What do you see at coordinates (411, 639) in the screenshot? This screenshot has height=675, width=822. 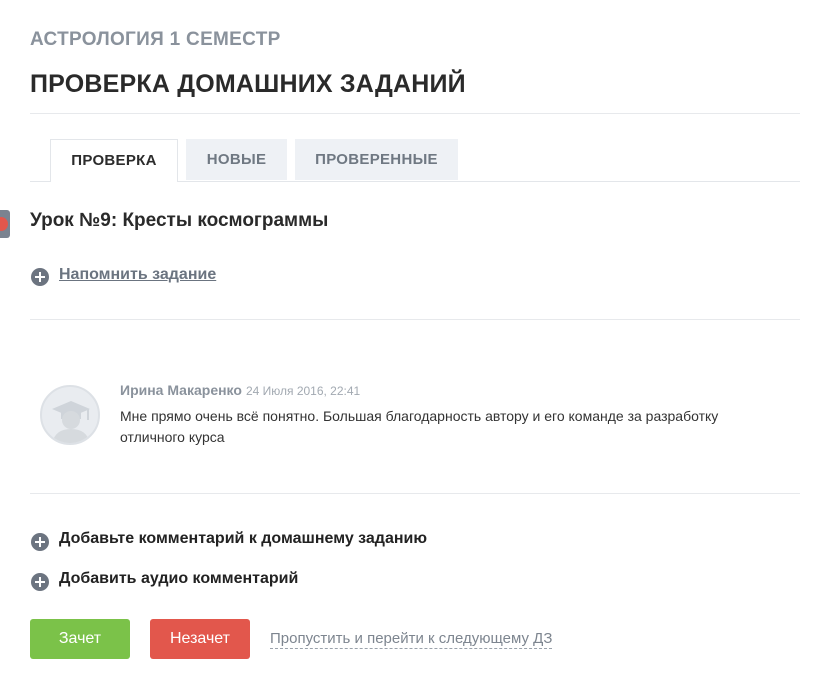 I see `skip-link: Пропустить и перейти к следующему ДЗ` at bounding box center [411, 639].